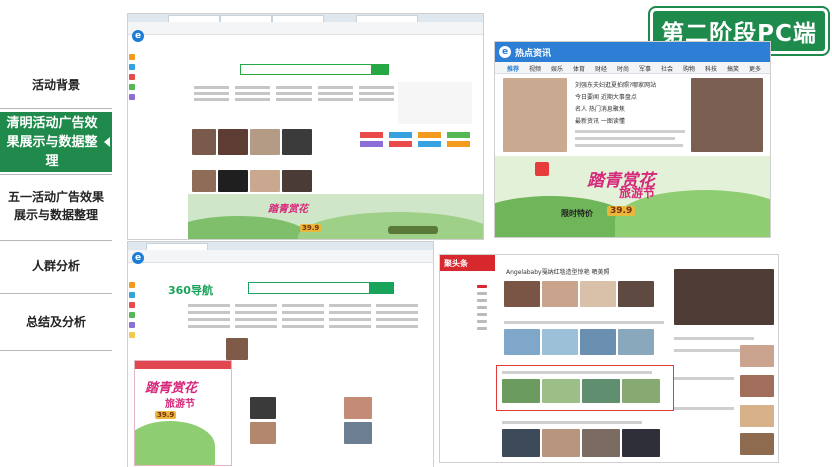  I want to click on red-brand: 聚头条, so click(456, 263).